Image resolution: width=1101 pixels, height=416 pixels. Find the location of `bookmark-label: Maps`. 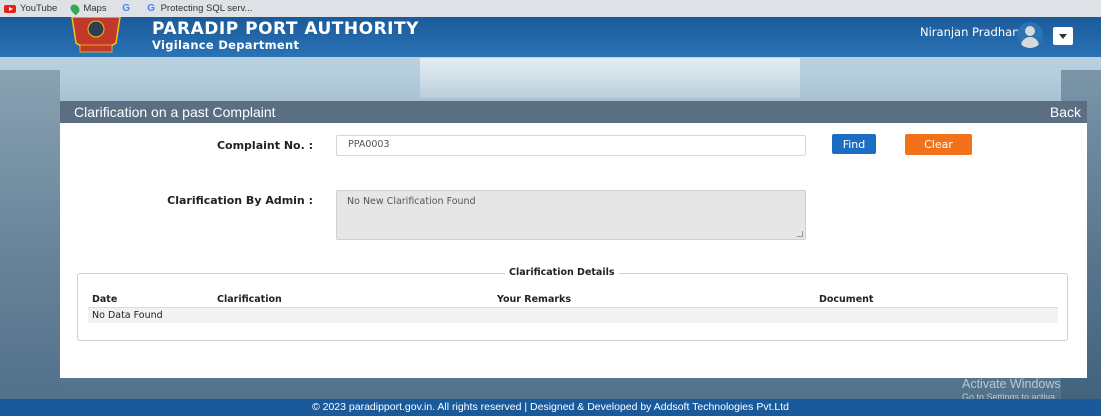

bookmark-label: Maps is located at coordinates (95, 8).